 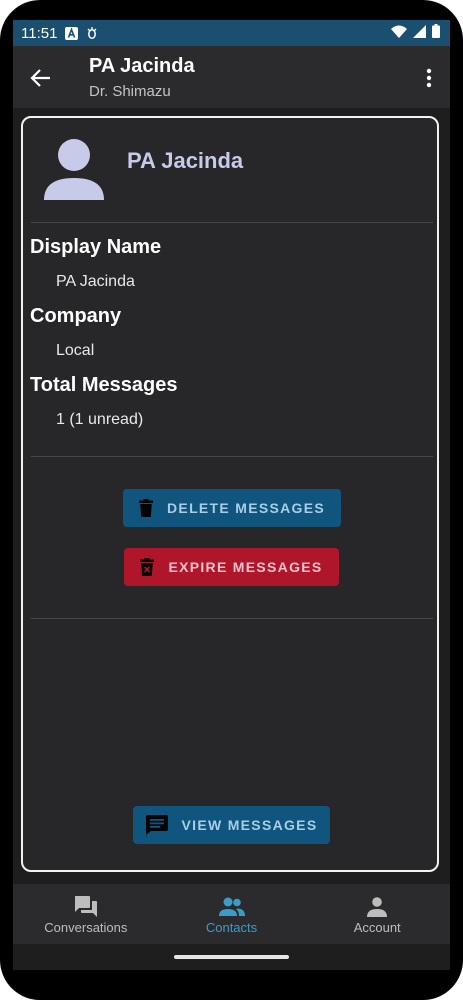 I want to click on status-bar: 11:51, so click(x=231, y=33).